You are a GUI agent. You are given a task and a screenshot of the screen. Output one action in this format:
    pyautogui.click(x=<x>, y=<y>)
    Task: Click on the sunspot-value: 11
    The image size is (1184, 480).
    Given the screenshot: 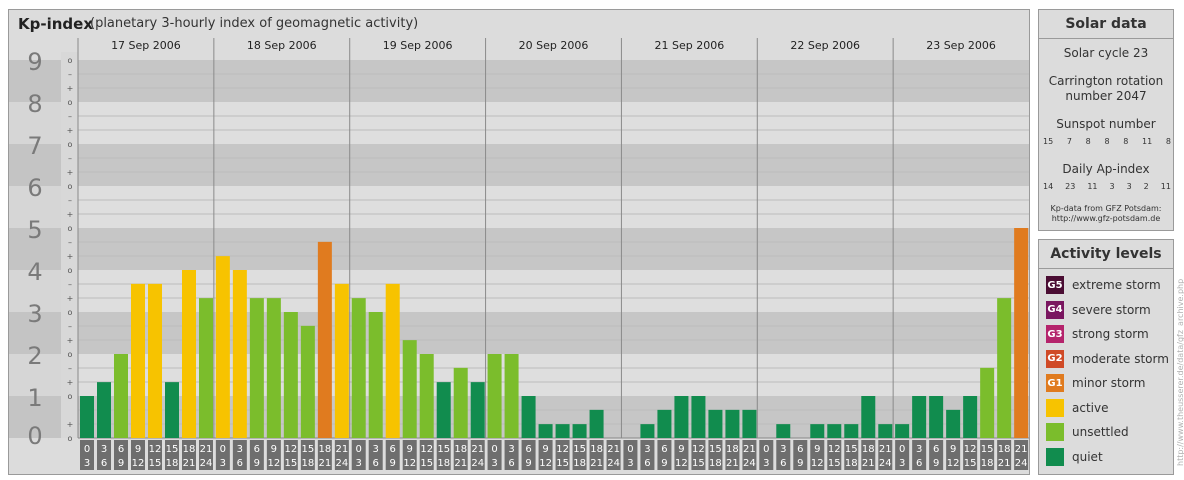 What is the action you would take?
    pyautogui.click(x=1147, y=141)
    